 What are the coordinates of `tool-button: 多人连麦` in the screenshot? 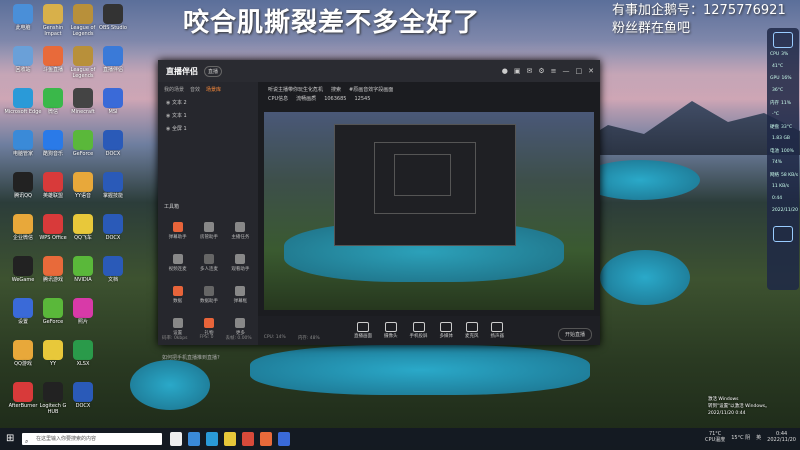 It's located at (208, 265).